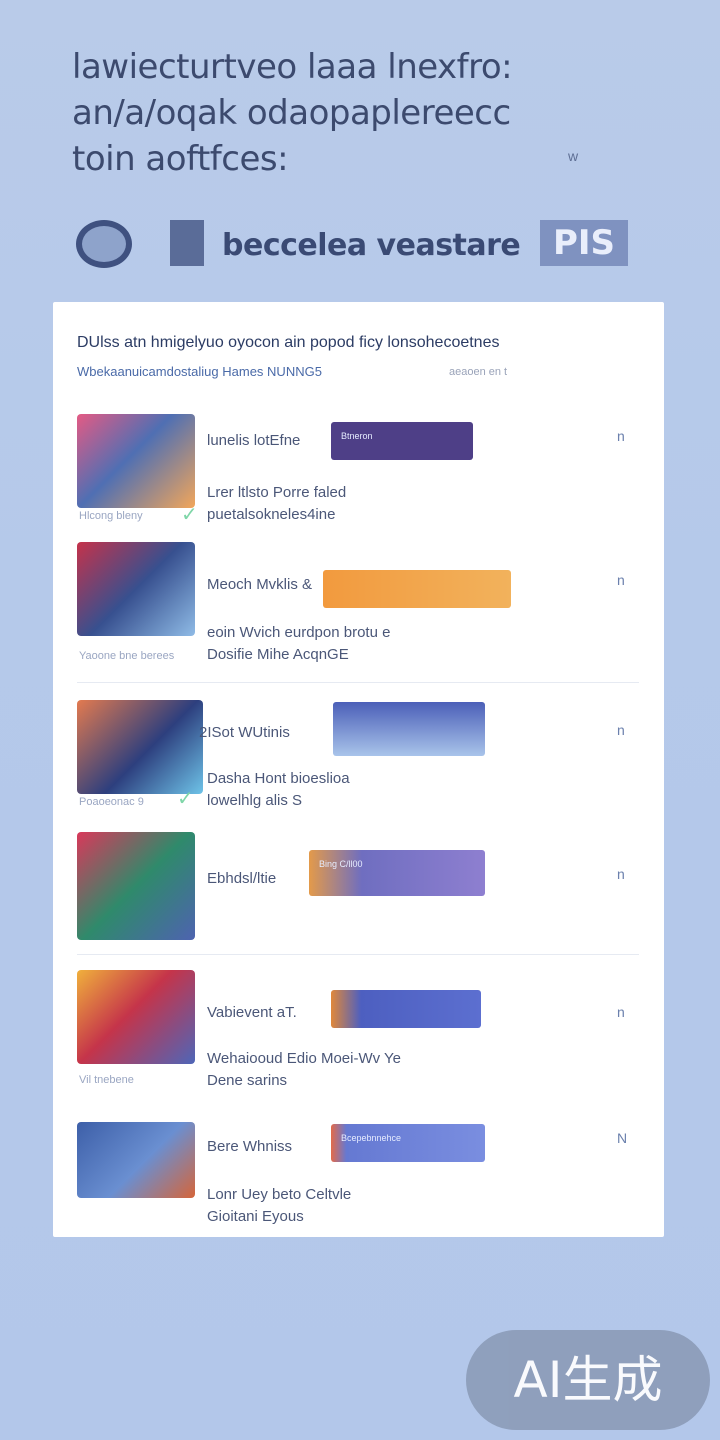 The height and width of the screenshot is (1440, 720). I want to click on thumbnail-caption: Yaoone bne berees, so click(127, 656).